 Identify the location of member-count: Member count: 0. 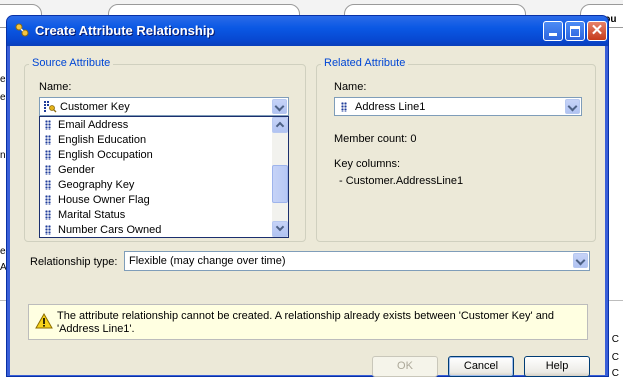
(375, 139).